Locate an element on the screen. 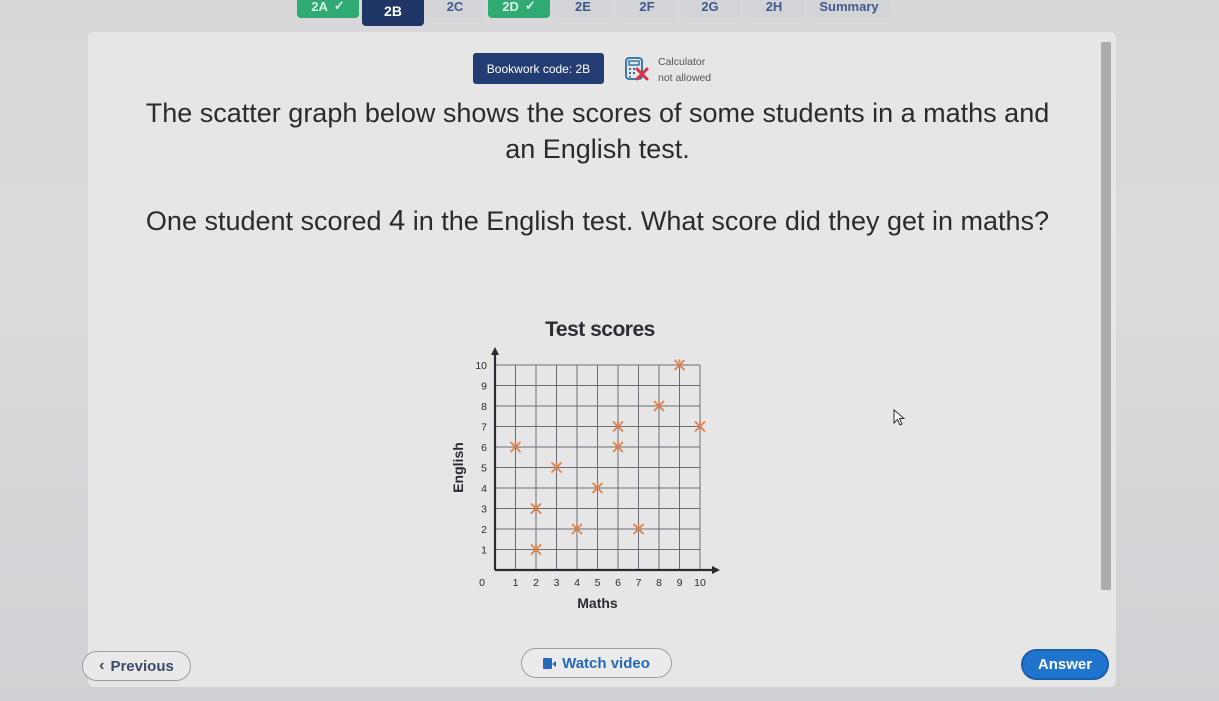  y-tick-label: 6 is located at coordinates (484, 448).